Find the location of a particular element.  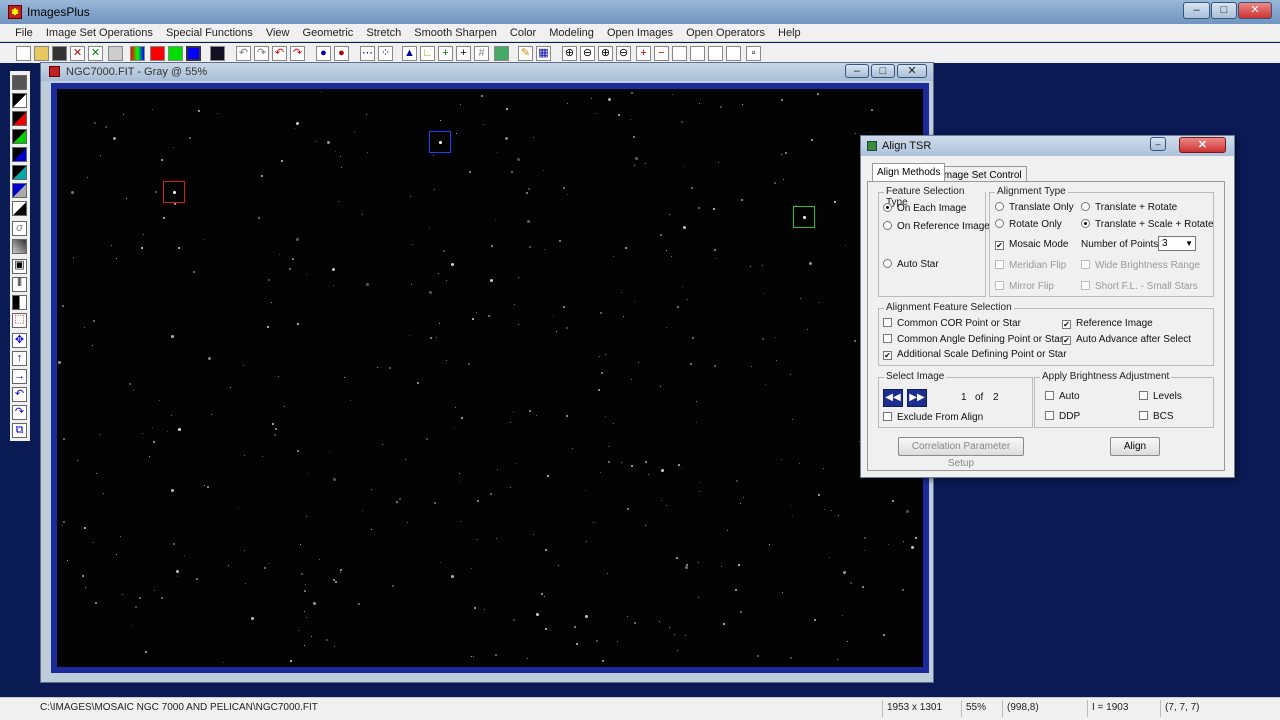

checkbox-short-fl-small-stars: Short F.L. - Small Stars is located at coordinates (1139, 286).